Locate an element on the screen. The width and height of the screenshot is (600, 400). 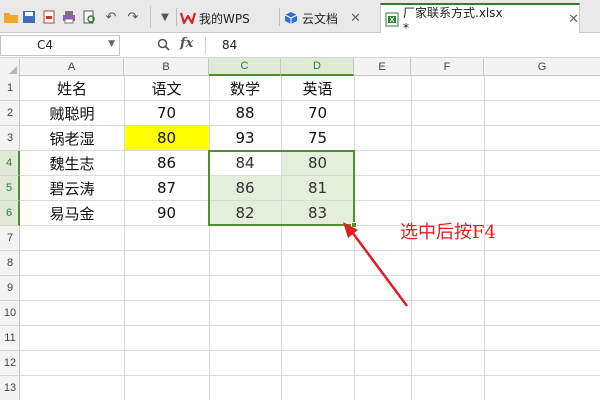
tab-my-wps: 我的WPS is located at coordinates (229, 18).